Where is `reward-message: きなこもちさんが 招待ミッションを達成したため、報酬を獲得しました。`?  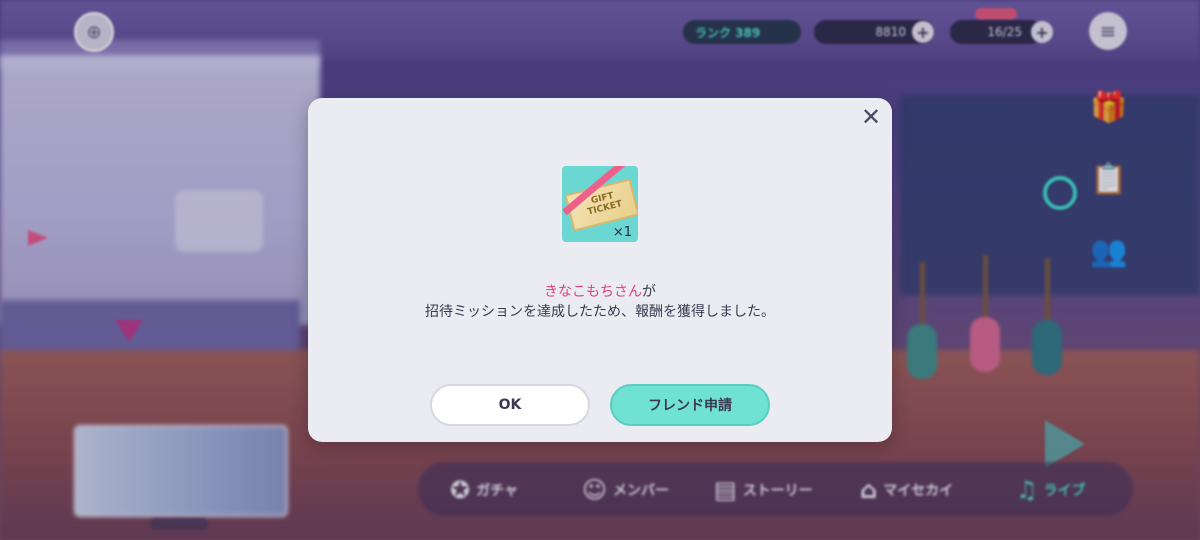
reward-message: きなこもちさんが 招待ミッションを達成したため、報酬を獲得しました。 is located at coordinates (600, 302).